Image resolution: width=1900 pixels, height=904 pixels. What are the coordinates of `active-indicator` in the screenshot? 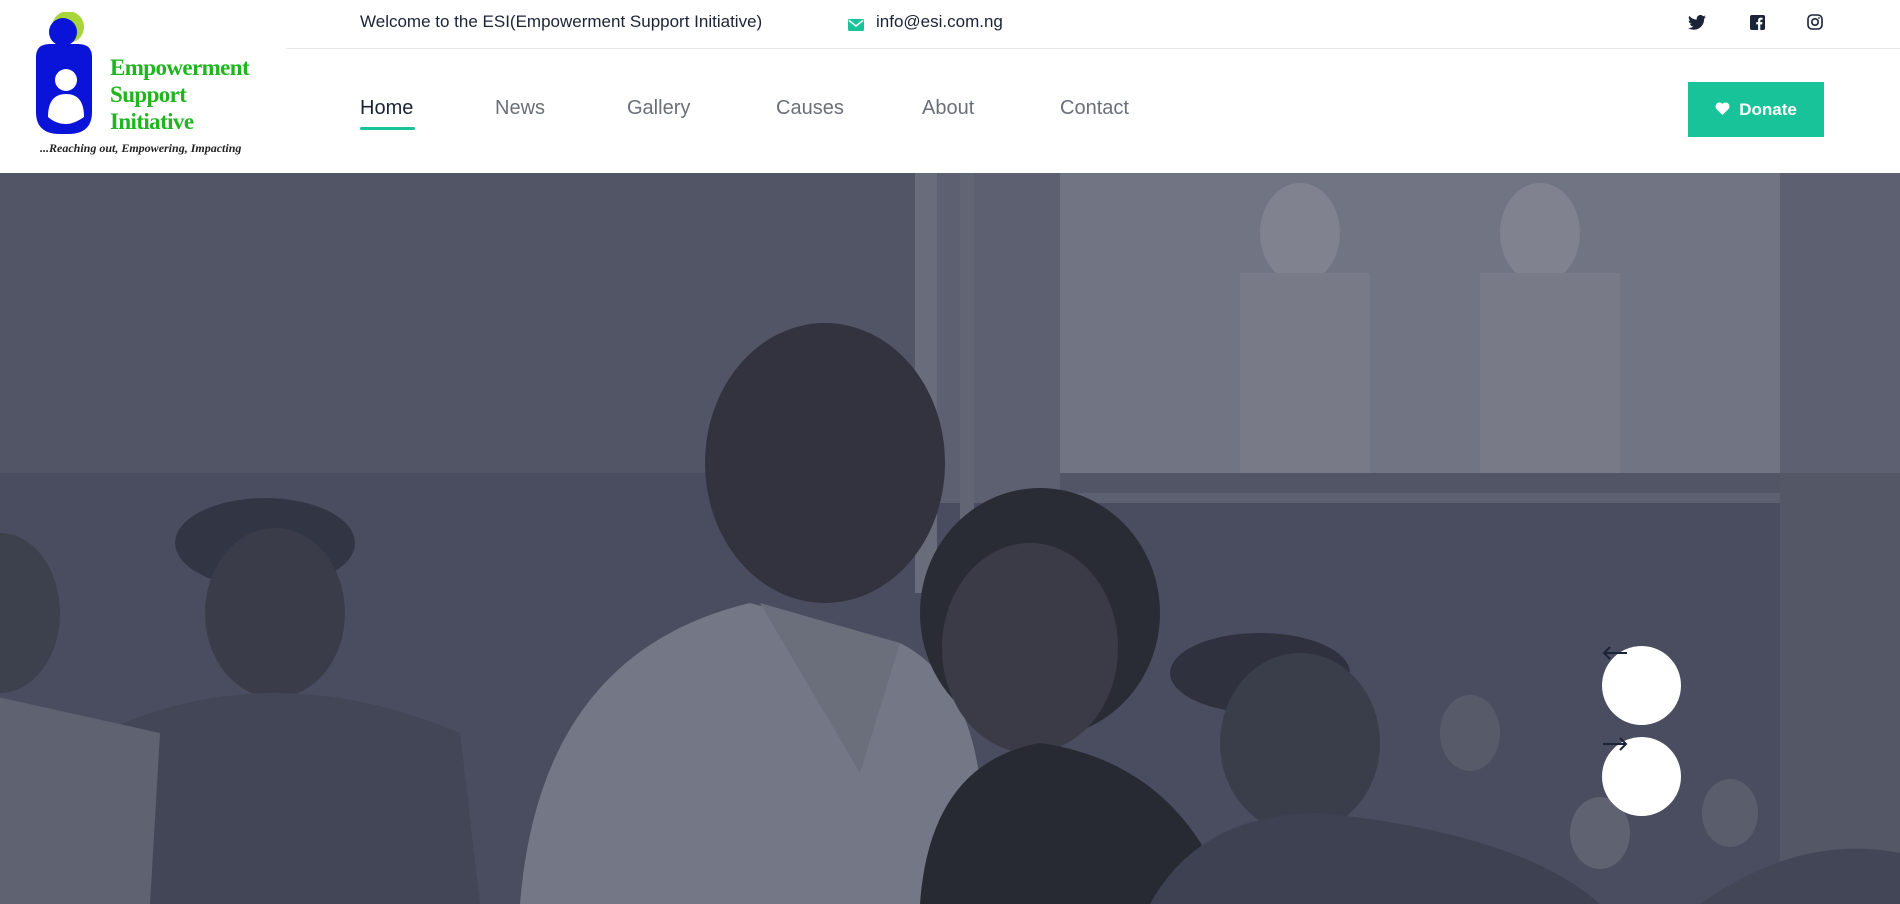 It's located at (387, 128).